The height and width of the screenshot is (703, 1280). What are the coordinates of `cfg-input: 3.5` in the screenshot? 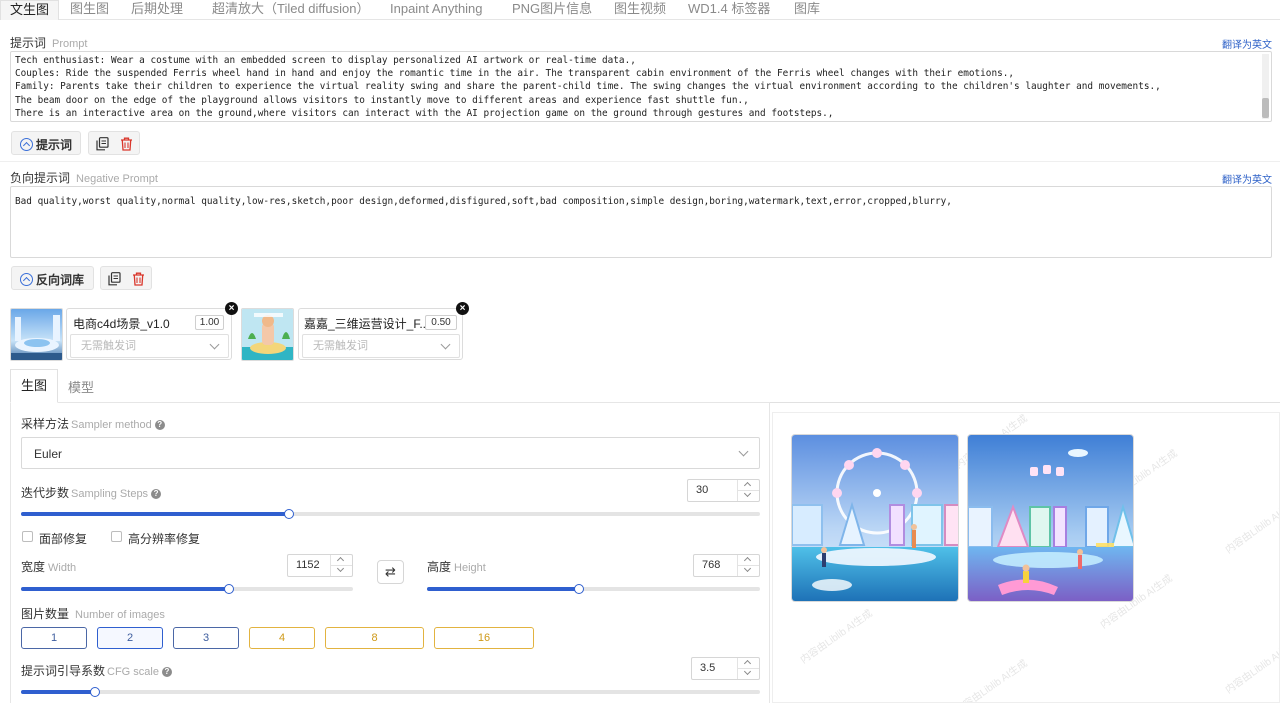 It's located at (725, 668).